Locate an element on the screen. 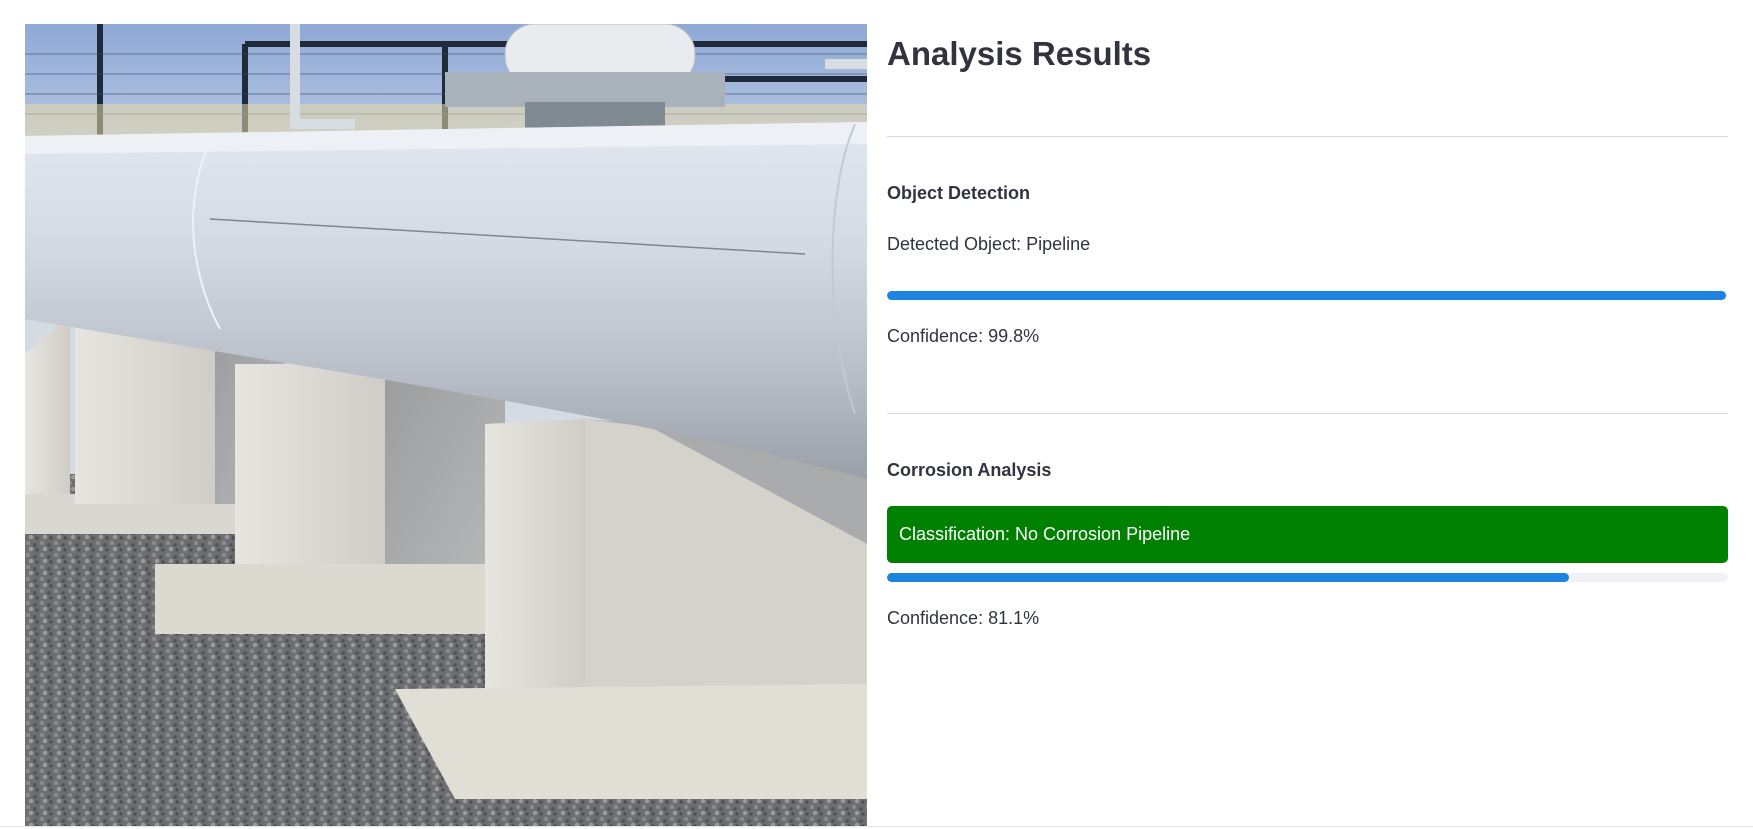  corrosion-analysis-heading: Corrosion Analysis is located at coordinates (969, 470).